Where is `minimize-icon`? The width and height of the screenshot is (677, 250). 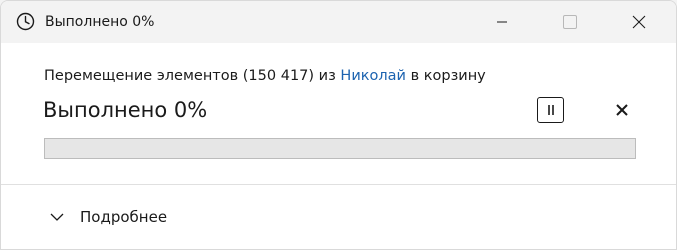
minimize-icon is located at coordinates (502, 22).